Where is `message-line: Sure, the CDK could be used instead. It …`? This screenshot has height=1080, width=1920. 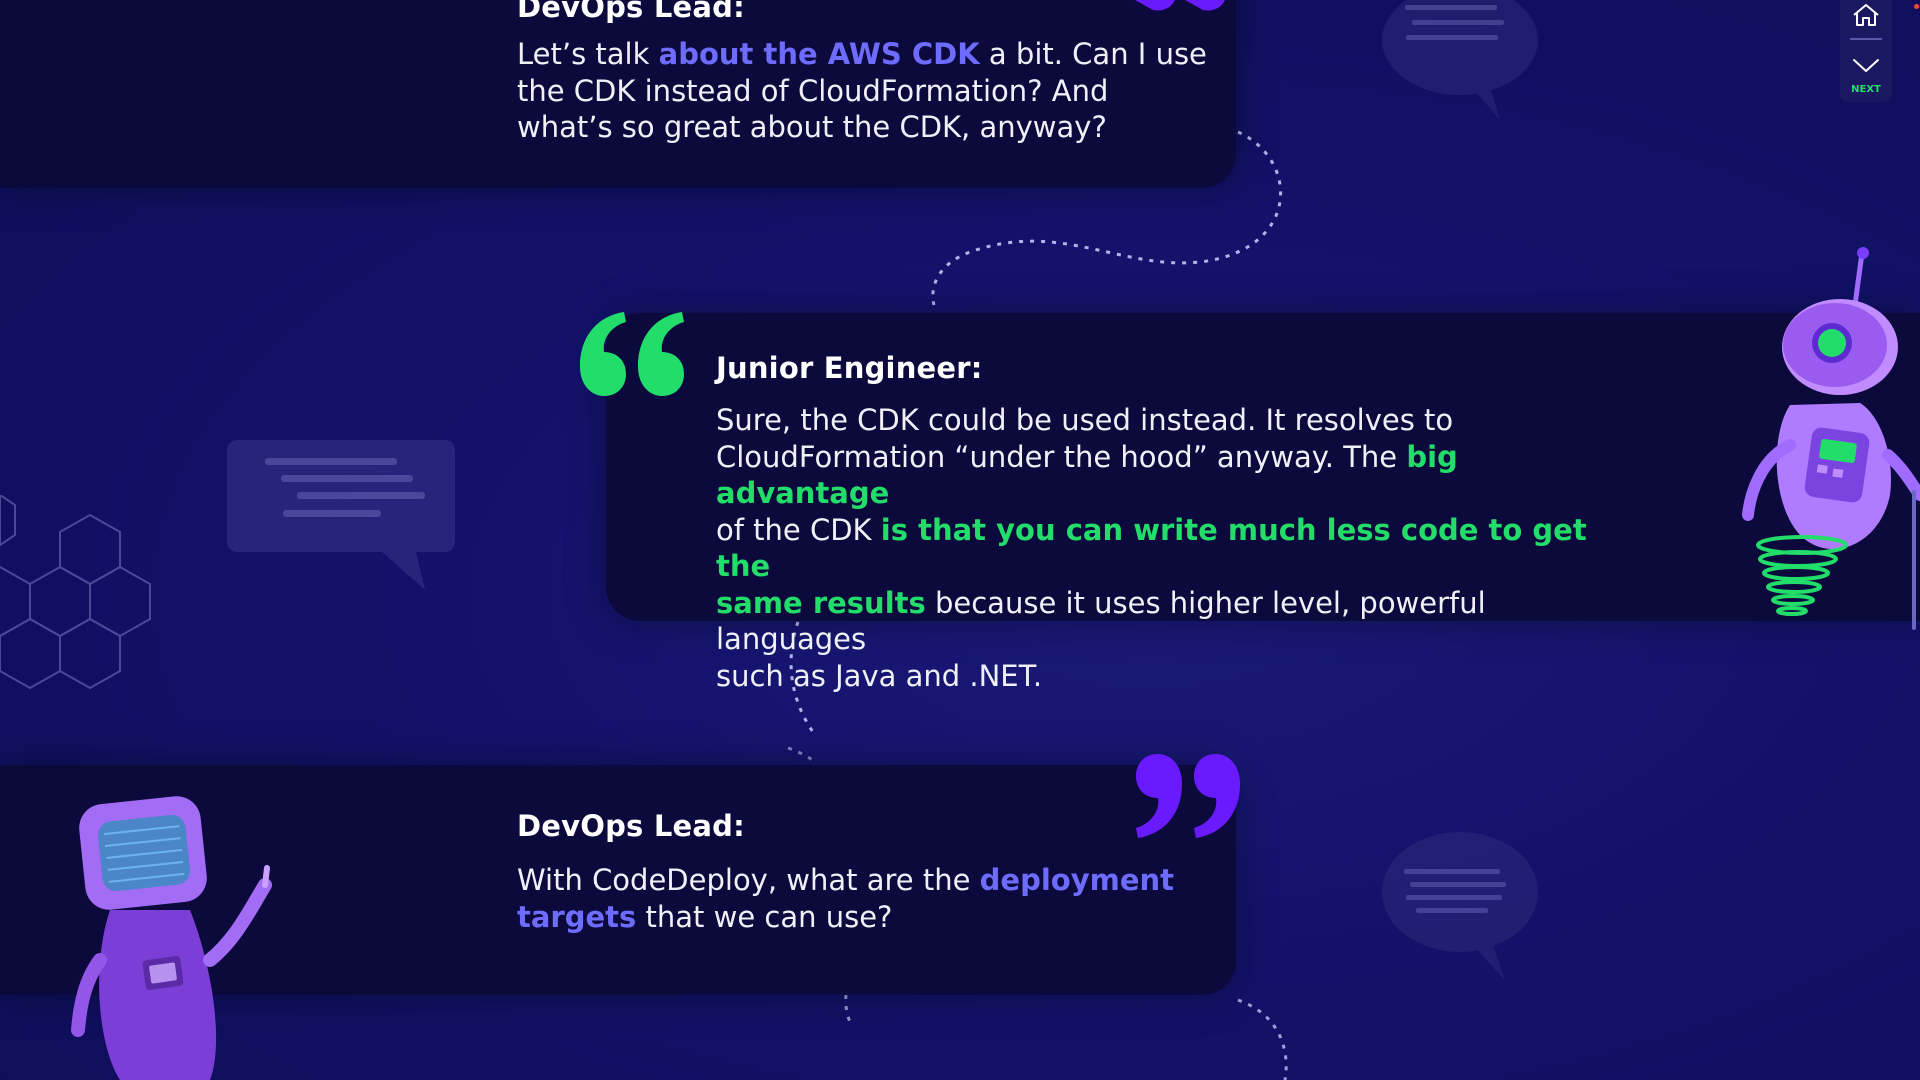 message-line: Sure, the CDK could be used instead. It … is located at coordinates (1085, 420).